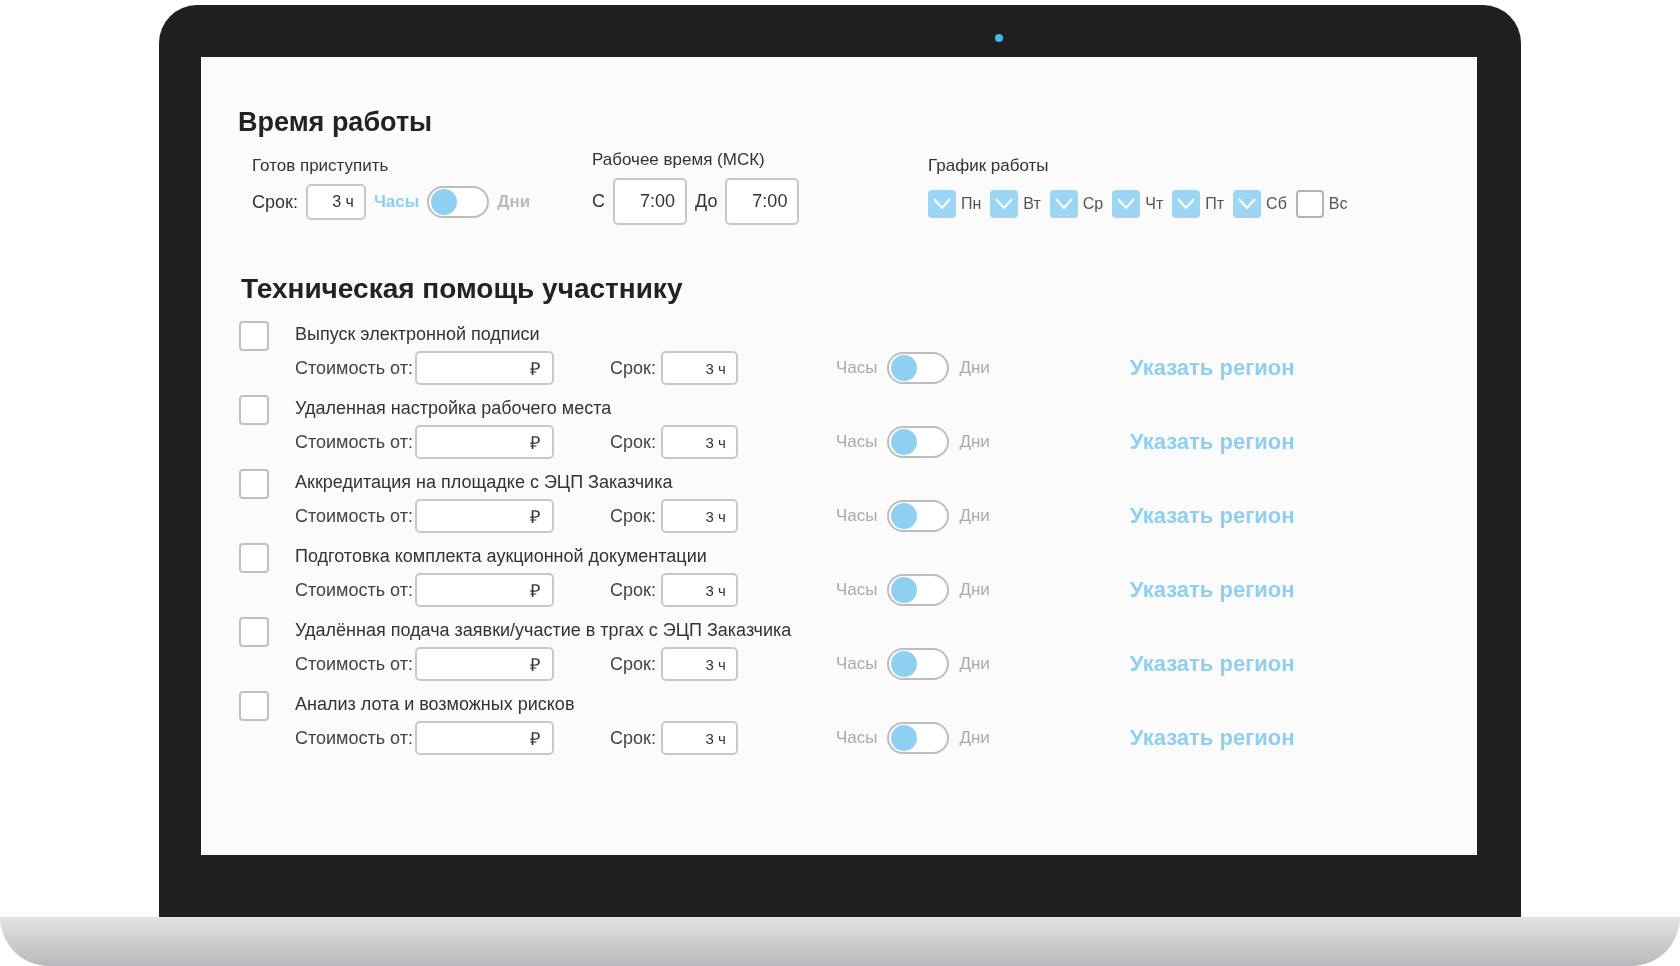 The height and width of the screenshot is (966, 1680). I want to click on day-label: Сб, so click(1276, 204).